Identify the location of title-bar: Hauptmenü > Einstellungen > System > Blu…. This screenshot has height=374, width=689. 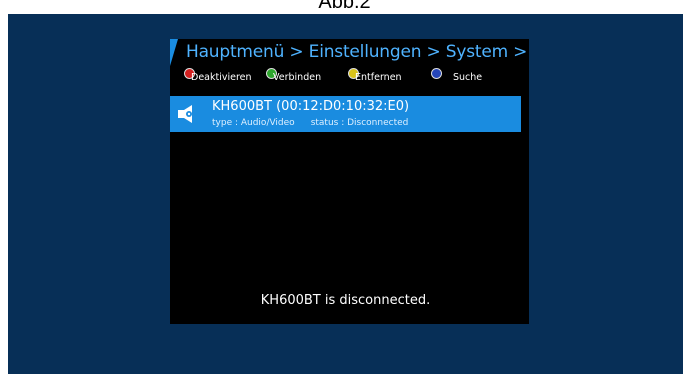
(349, 52).